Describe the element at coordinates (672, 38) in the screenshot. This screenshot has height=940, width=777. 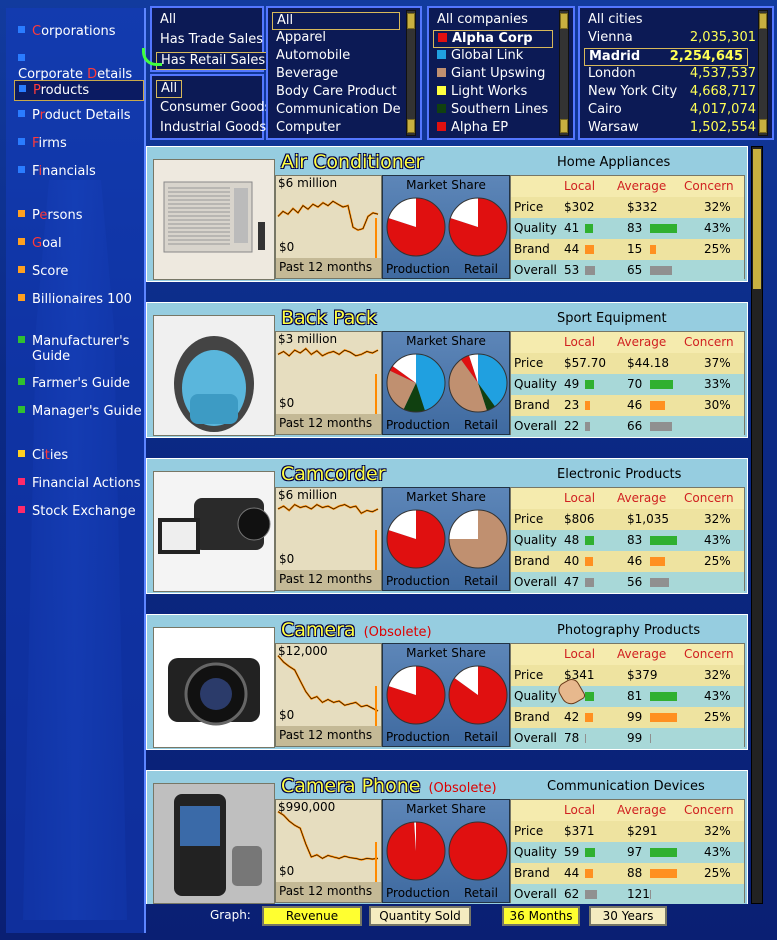
I see `city-option: Vienna 2,035,301` at that location.